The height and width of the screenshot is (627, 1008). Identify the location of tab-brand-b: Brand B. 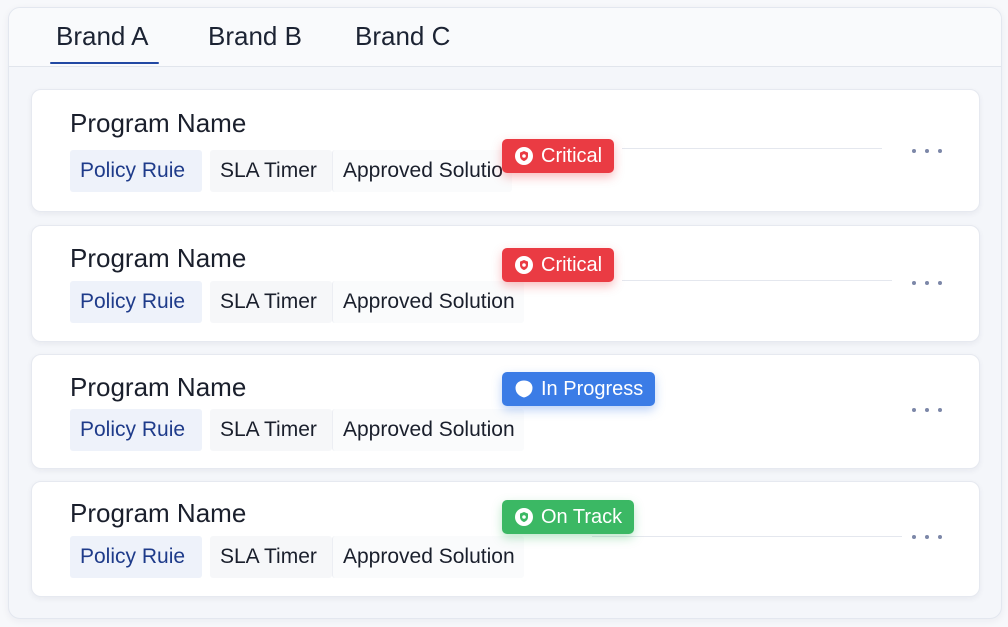
(255, 36).